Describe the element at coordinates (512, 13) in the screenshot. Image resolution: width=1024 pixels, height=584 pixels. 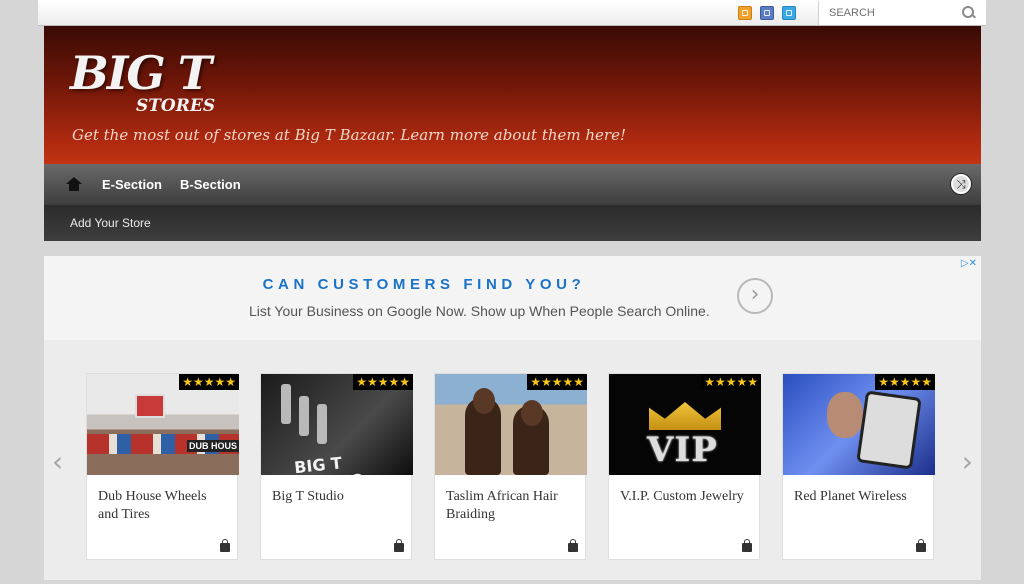
I see `top-utility-bar` at that location.